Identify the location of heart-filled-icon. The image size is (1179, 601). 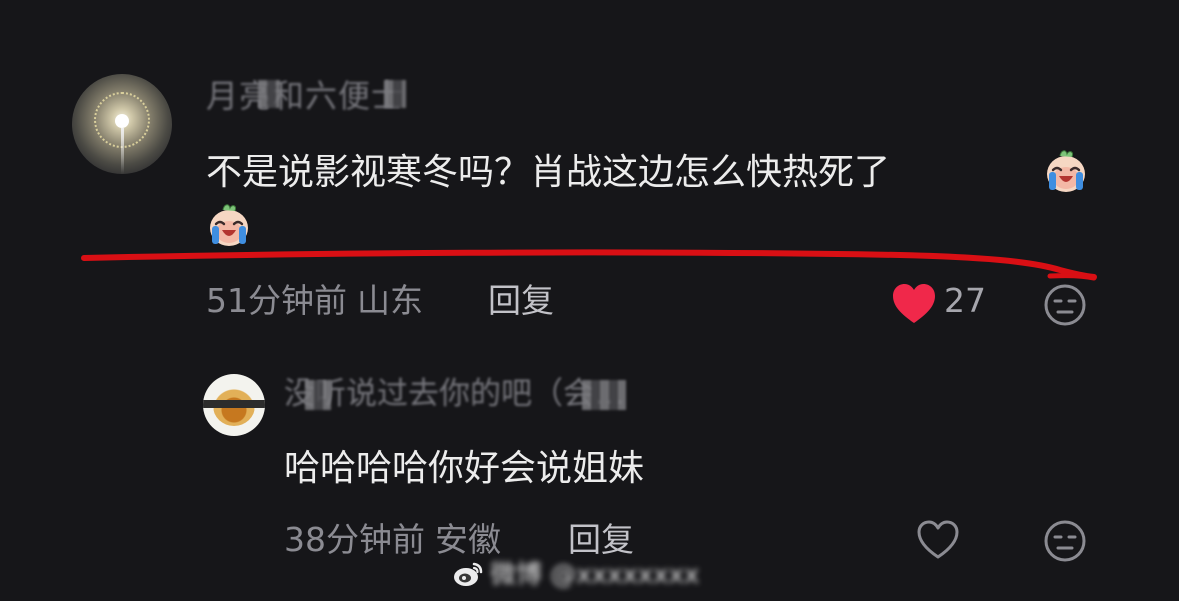
(914, 304).